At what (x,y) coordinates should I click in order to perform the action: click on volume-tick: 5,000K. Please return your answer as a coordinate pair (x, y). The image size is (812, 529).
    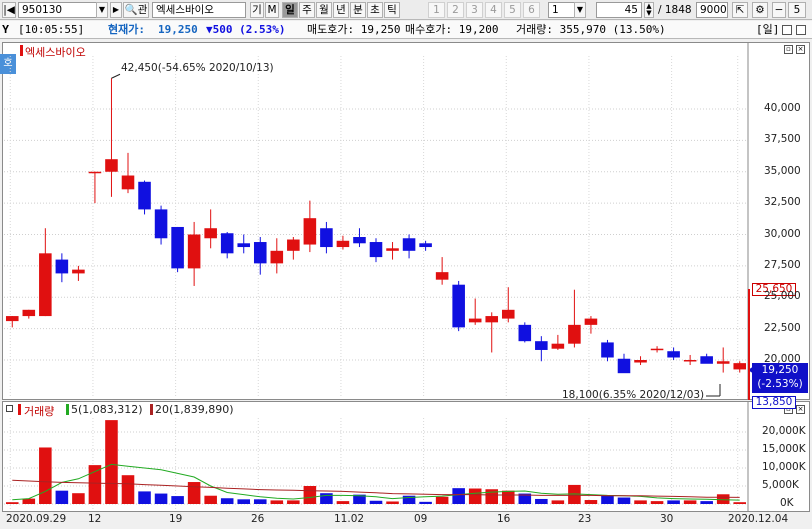
    Looking at the image, I should click on (780, 485).